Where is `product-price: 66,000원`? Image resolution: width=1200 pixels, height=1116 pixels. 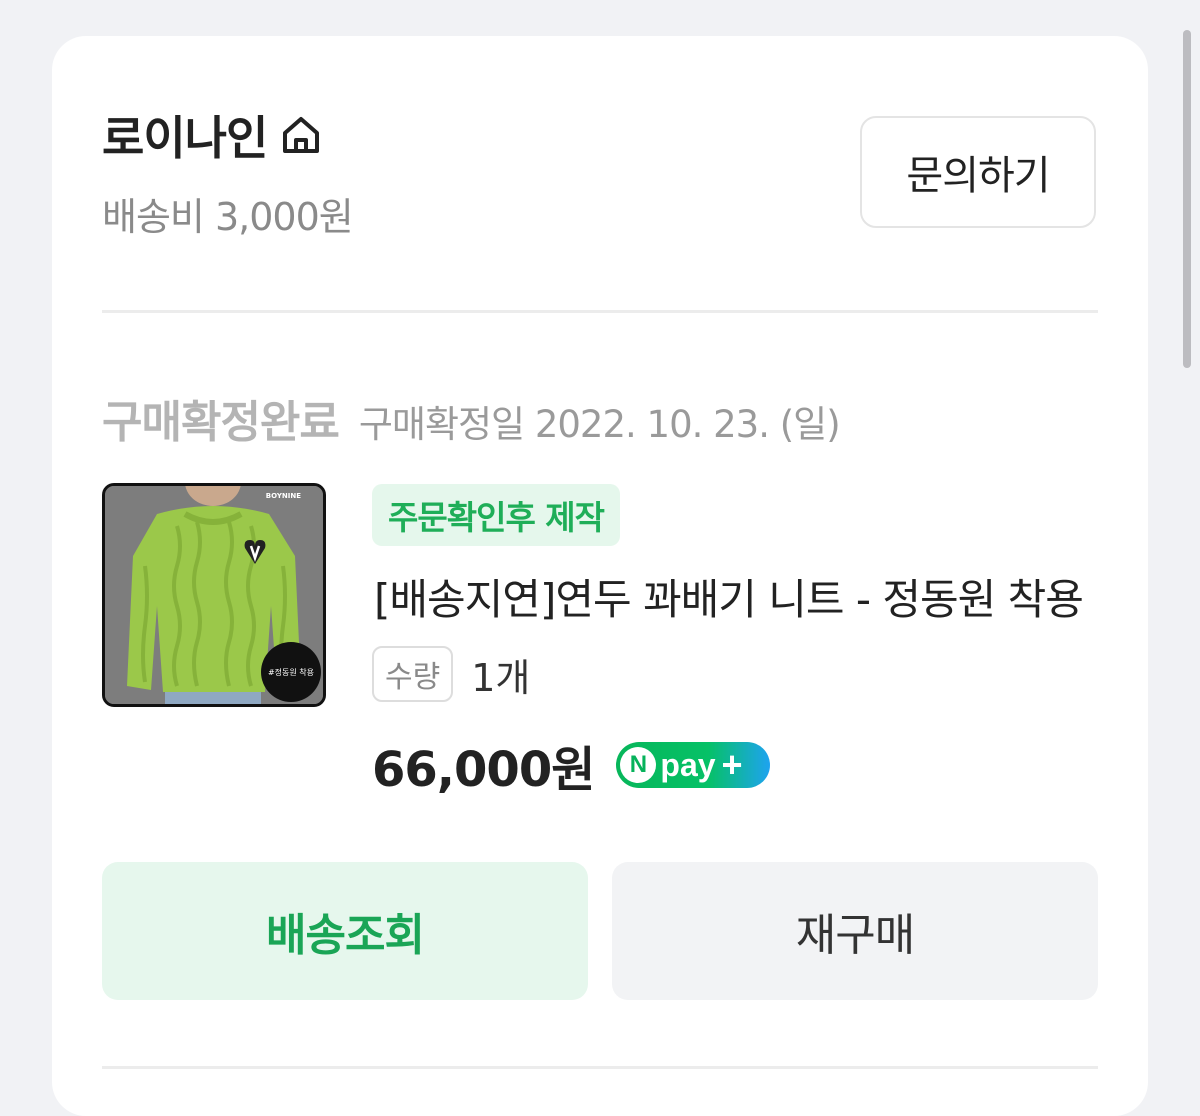 product-price: 66,000원 is located at coordinates (483, 770).